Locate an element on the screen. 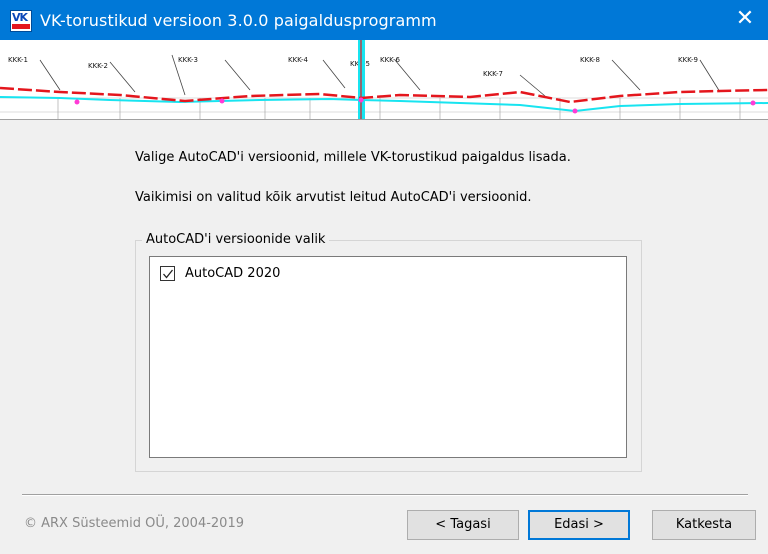 The height and width of the screenshot is (554, 768). vk-app-icon: VK is located at coordinates (21, 21).